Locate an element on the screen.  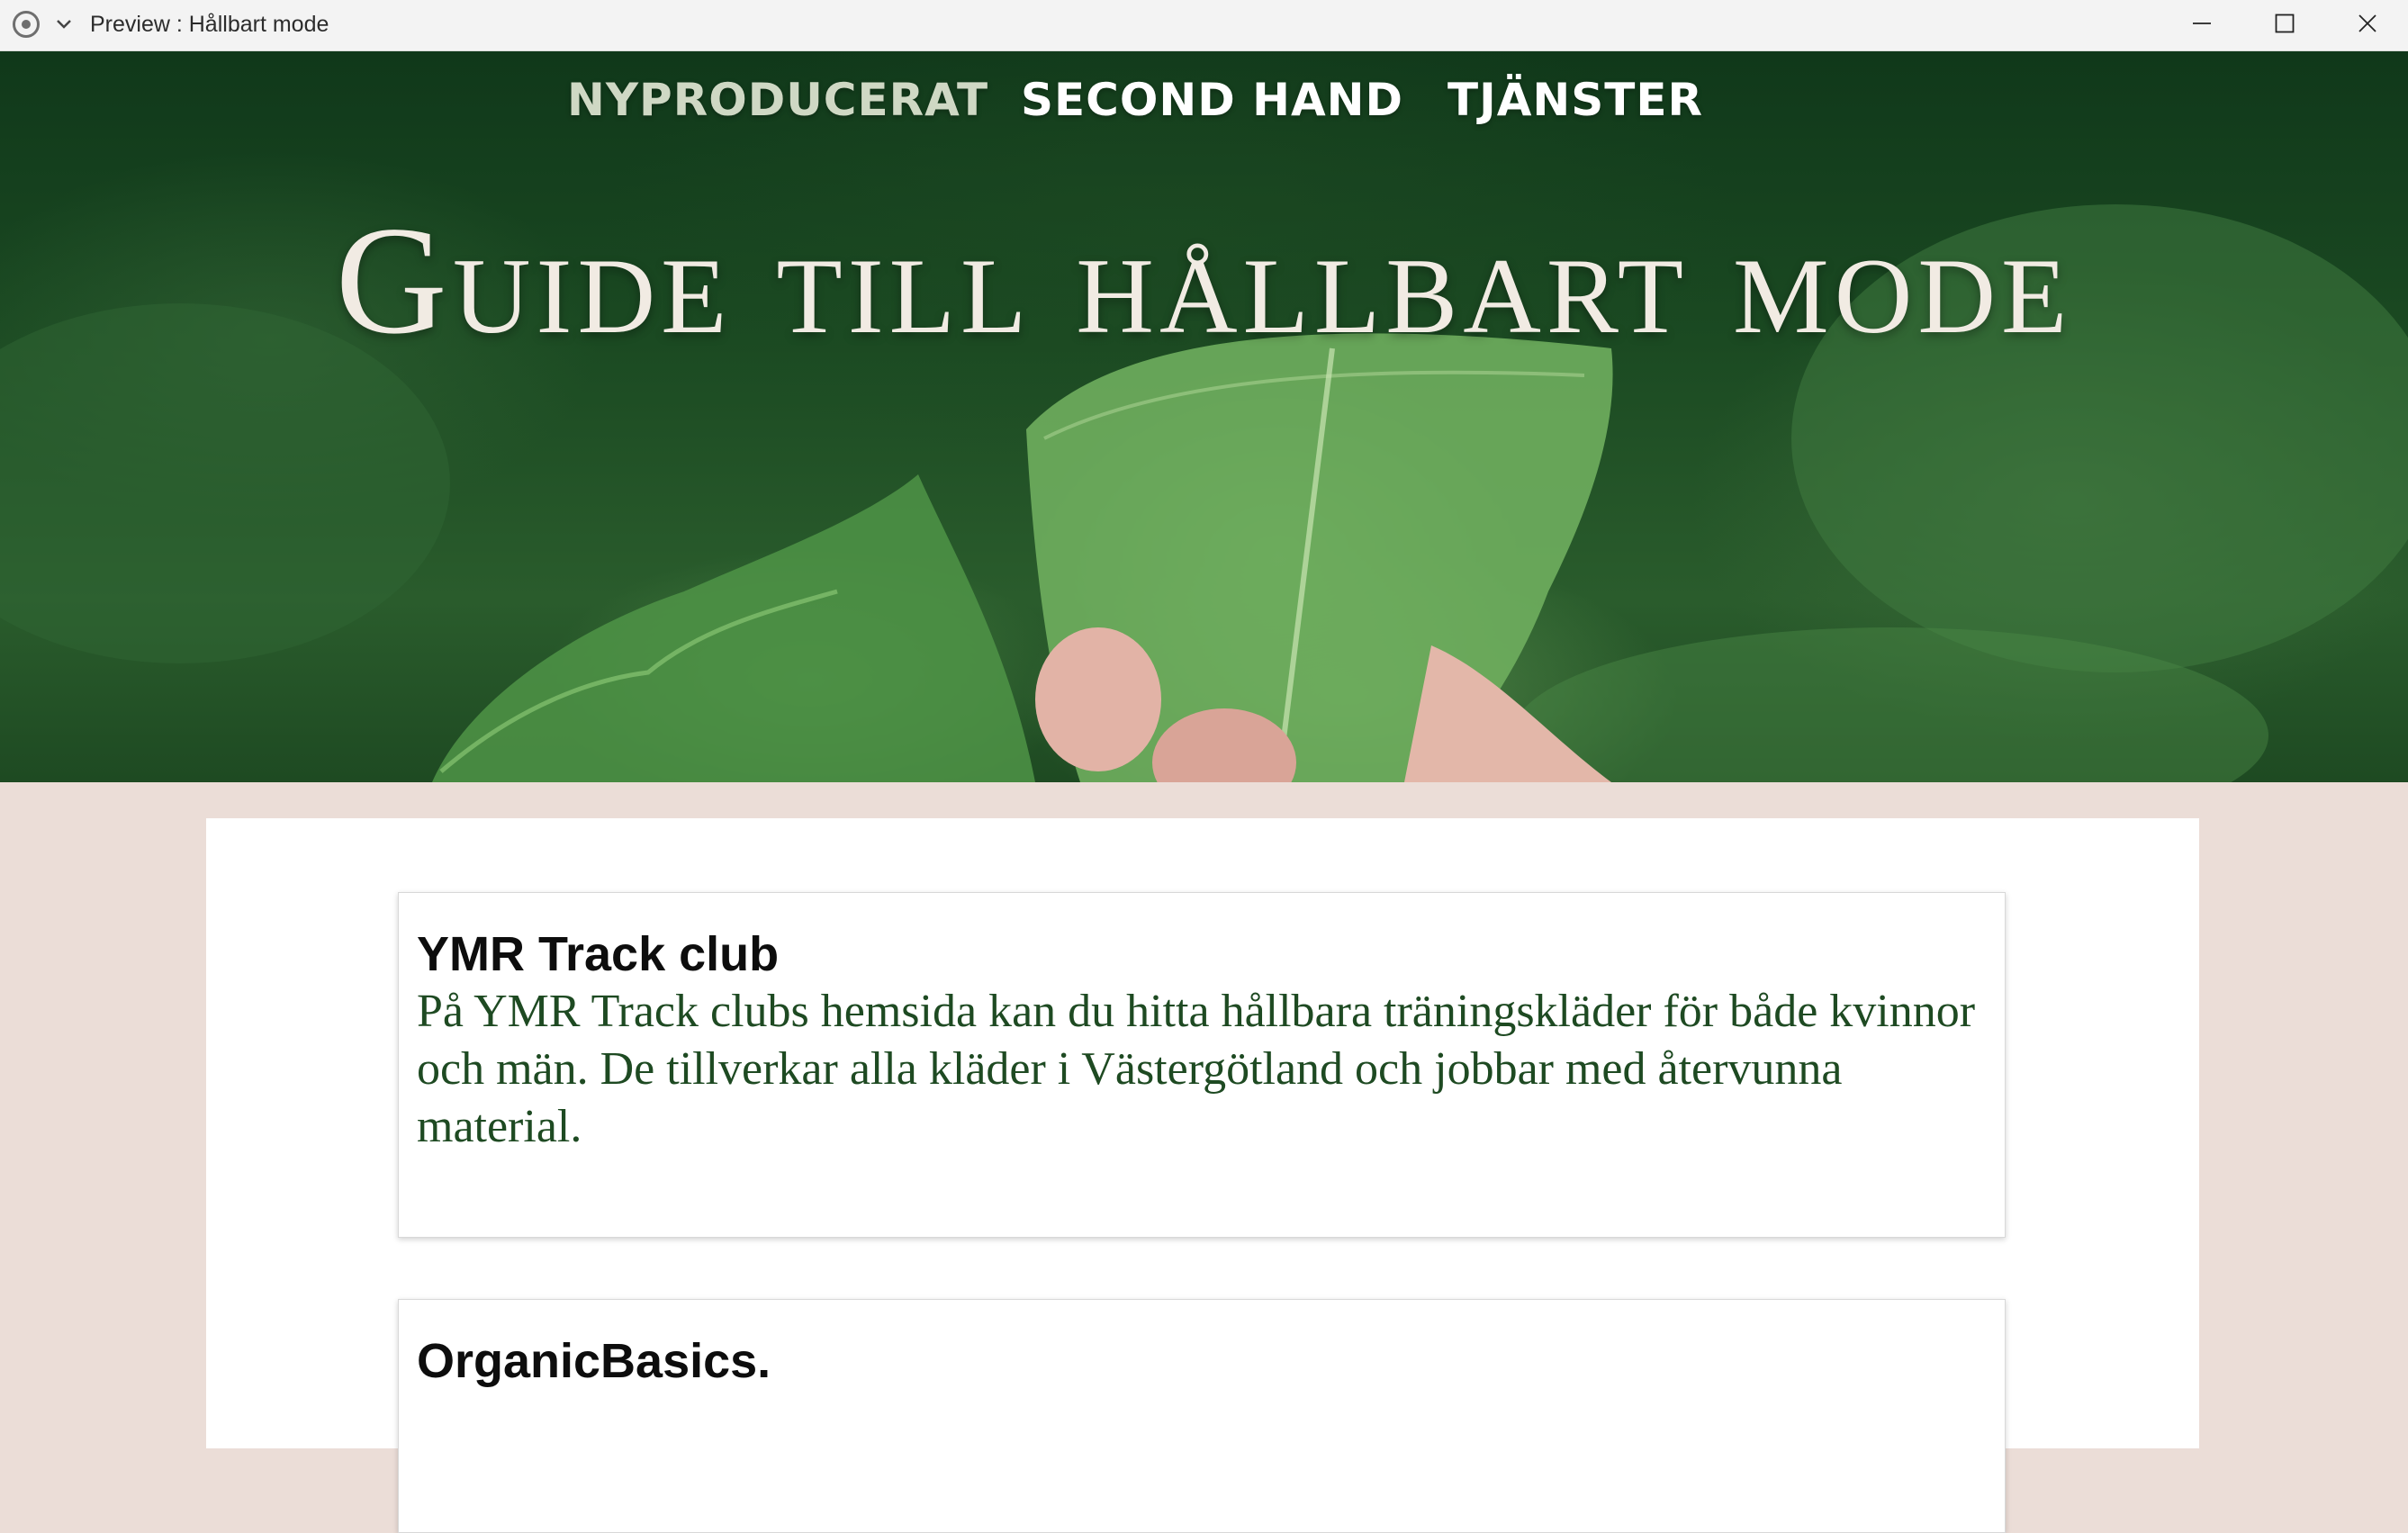
close-button is located at coordinates (2368, 24).